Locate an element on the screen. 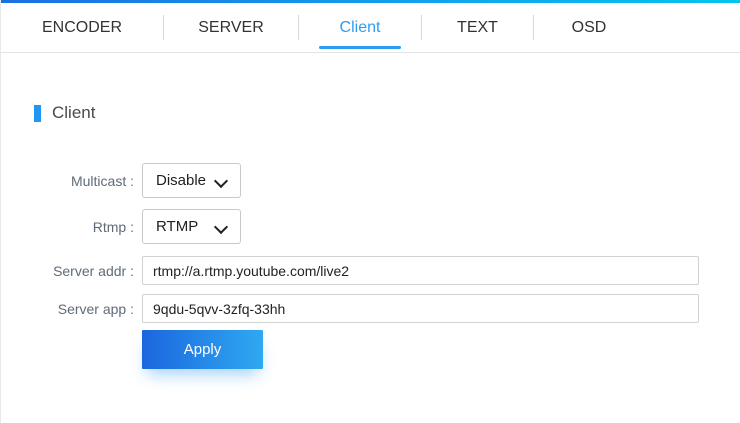 This screenshot has width=740, height=423. apply-button: Apply is located at coordinates (202, 349).